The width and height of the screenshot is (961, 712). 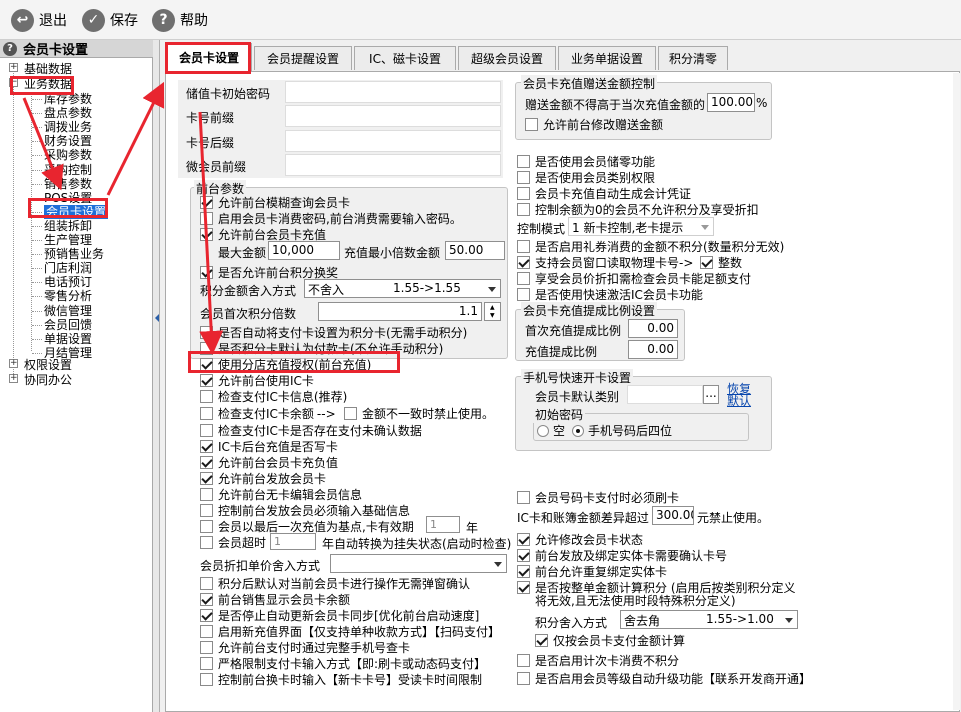 I want to click on tree-item-business-1: 盘点参数, so click(x=68, y=113).